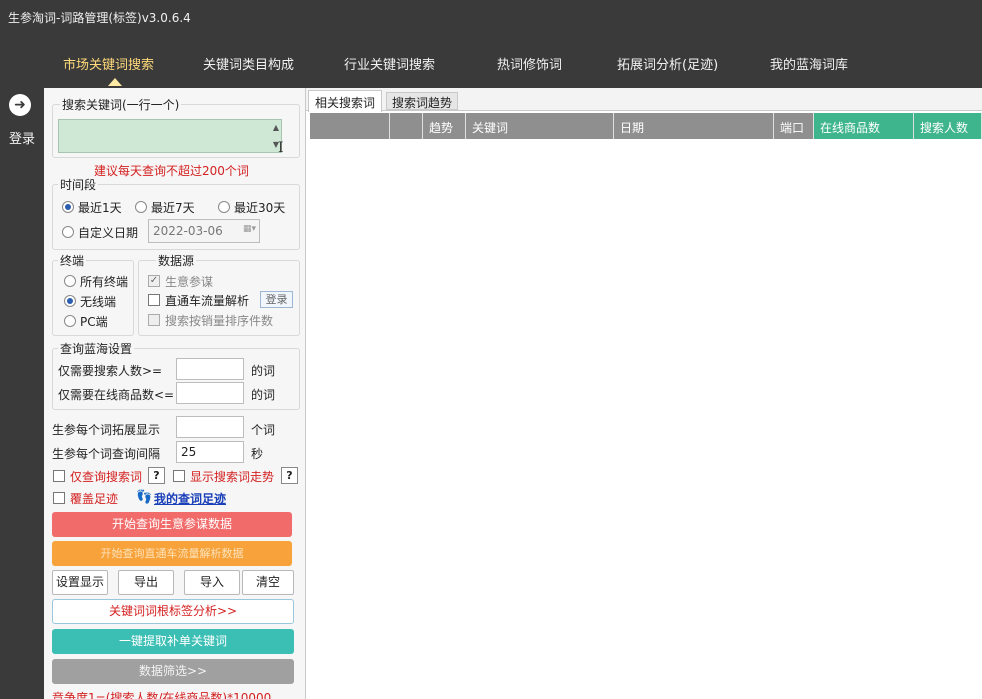 The height and width of the screenshot is (699, 982). Describe the element at coordinates (232, 477) in the screenshot. I see `show-trend-label: 显示搜索词走势` at that location.